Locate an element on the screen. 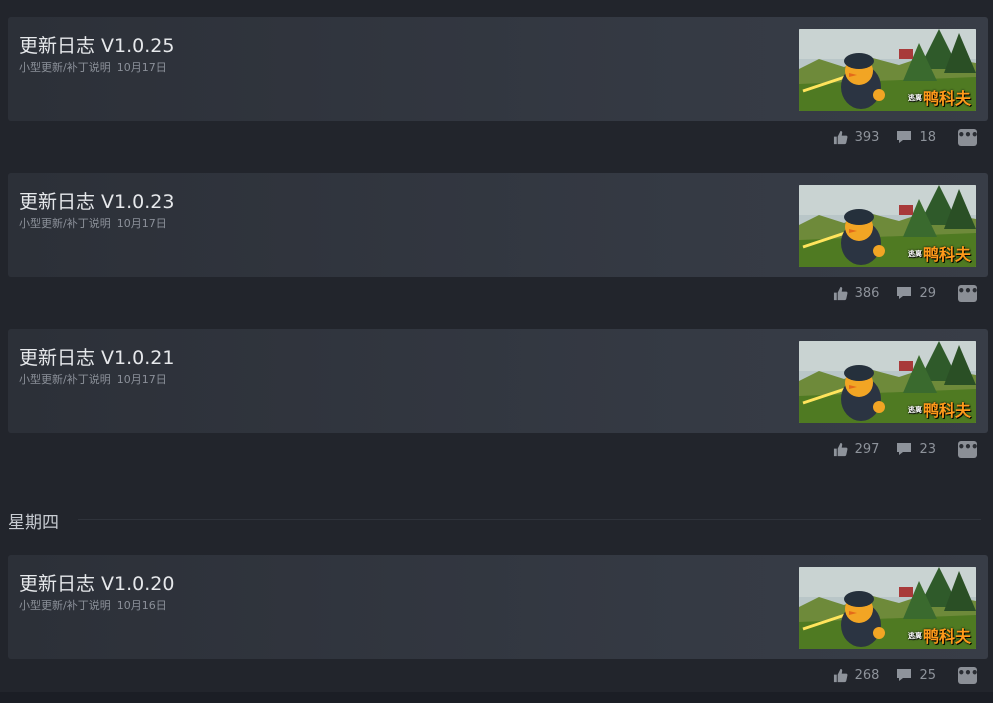 Image resolution: width=993 pixels, height=703 pixels. event-stats: 386 29 ••• is located at coordinates (906, 293).